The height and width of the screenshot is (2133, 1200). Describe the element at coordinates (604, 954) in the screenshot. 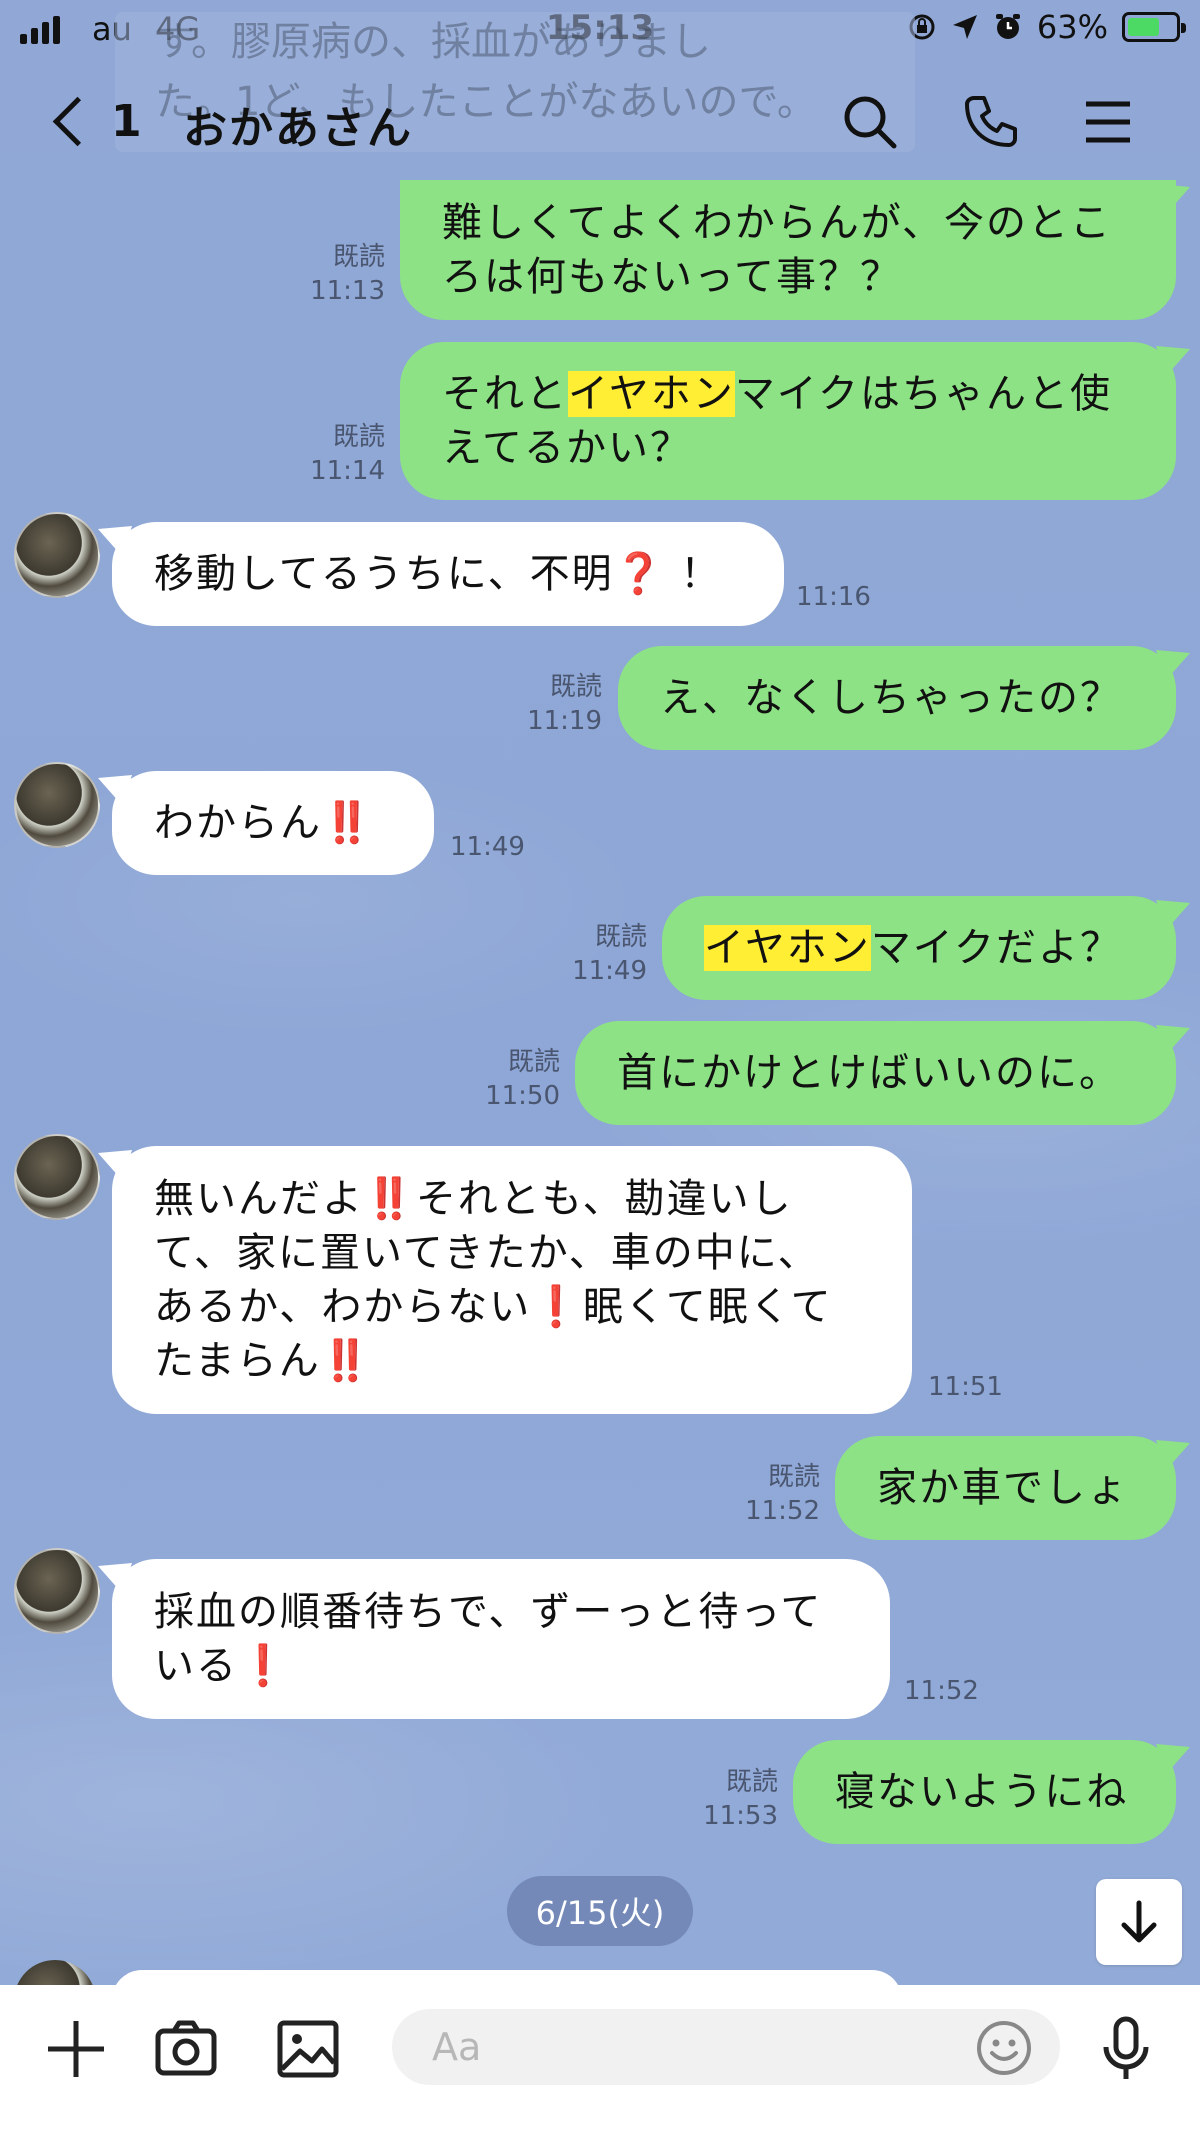

I see `message-meta: 既読 11:49` at that location.